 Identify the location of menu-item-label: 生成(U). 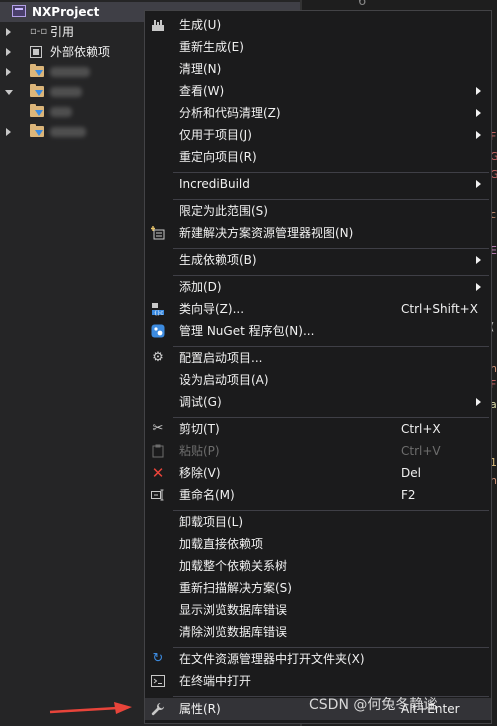
(200, 25).